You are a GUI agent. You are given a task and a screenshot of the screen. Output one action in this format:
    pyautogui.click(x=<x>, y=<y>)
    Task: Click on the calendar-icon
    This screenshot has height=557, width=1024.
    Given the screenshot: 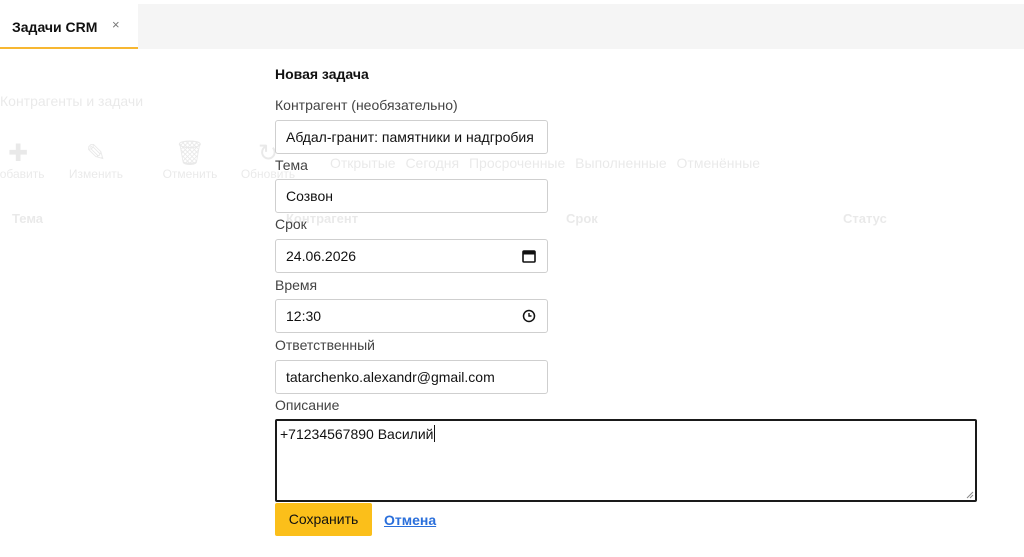 What is the action you would take?
    pyautogui.click(x=529, y=256)
    